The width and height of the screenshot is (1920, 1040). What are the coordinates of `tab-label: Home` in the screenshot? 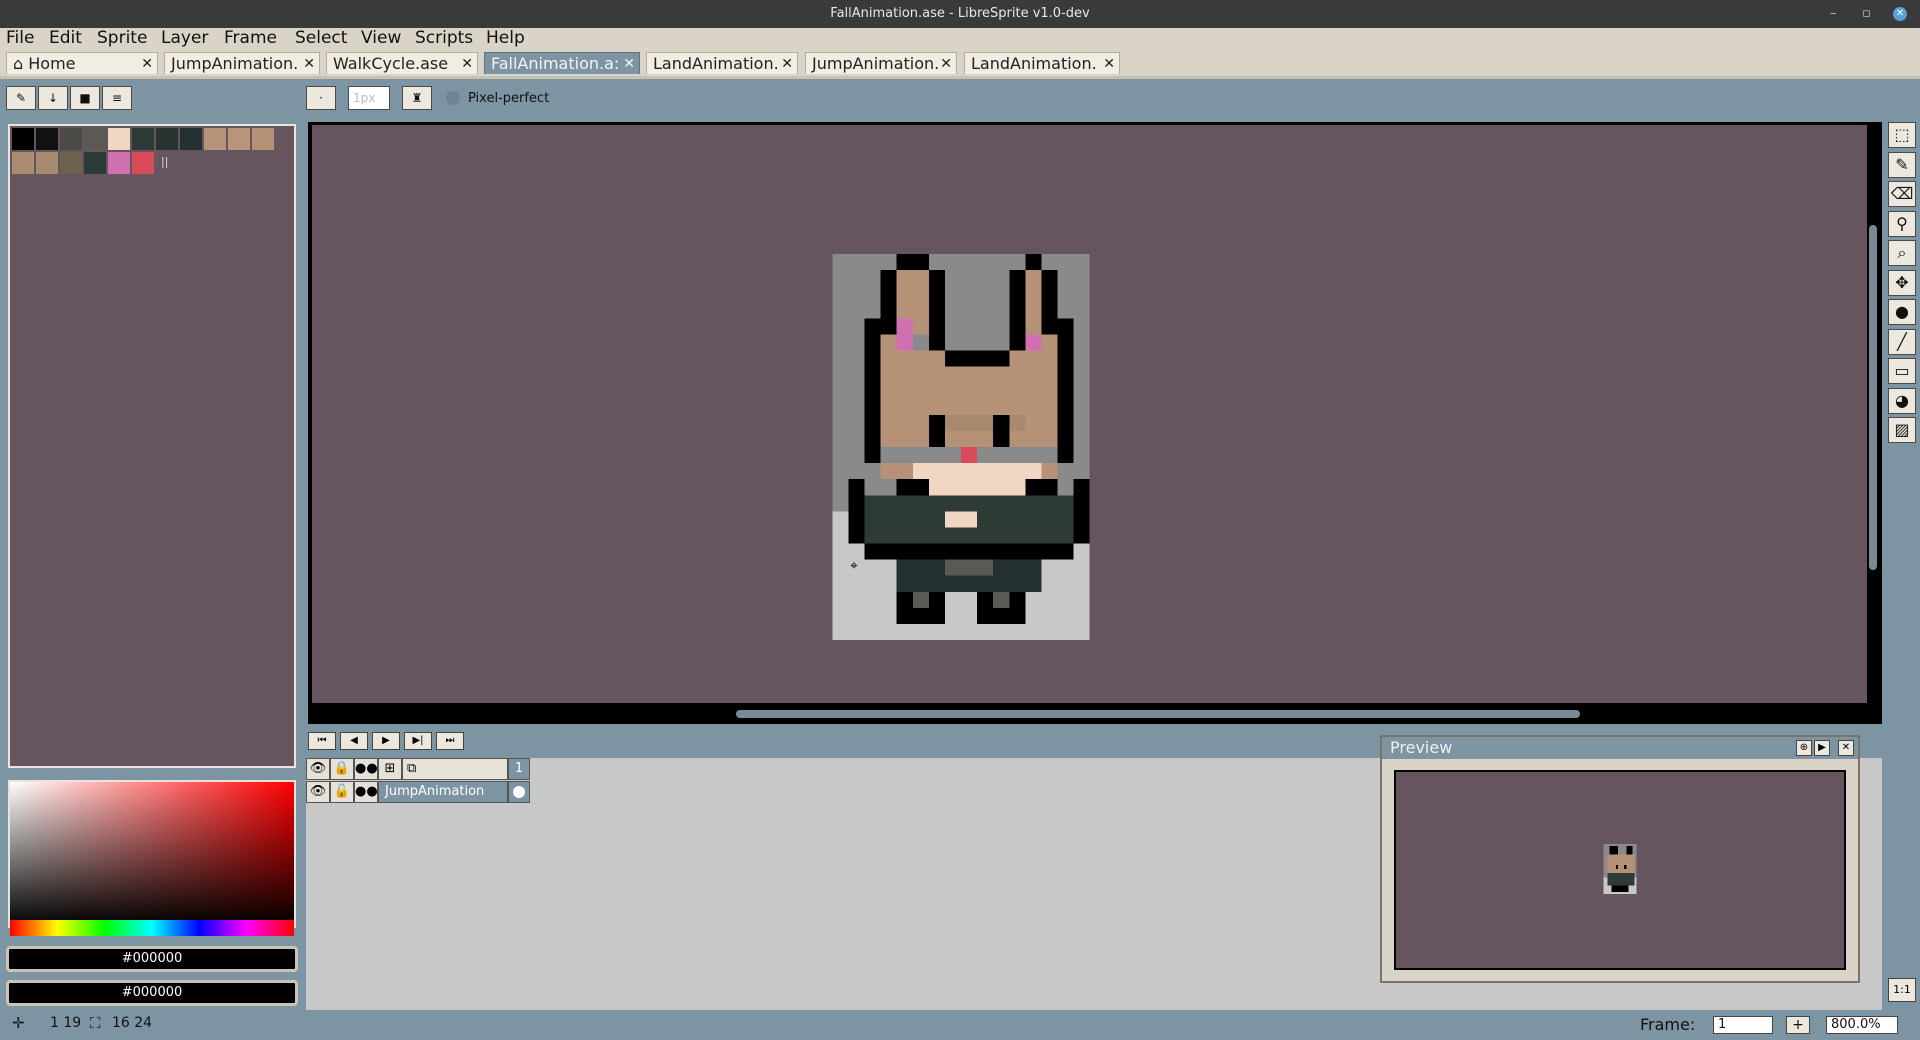 It's located at (52, 63).